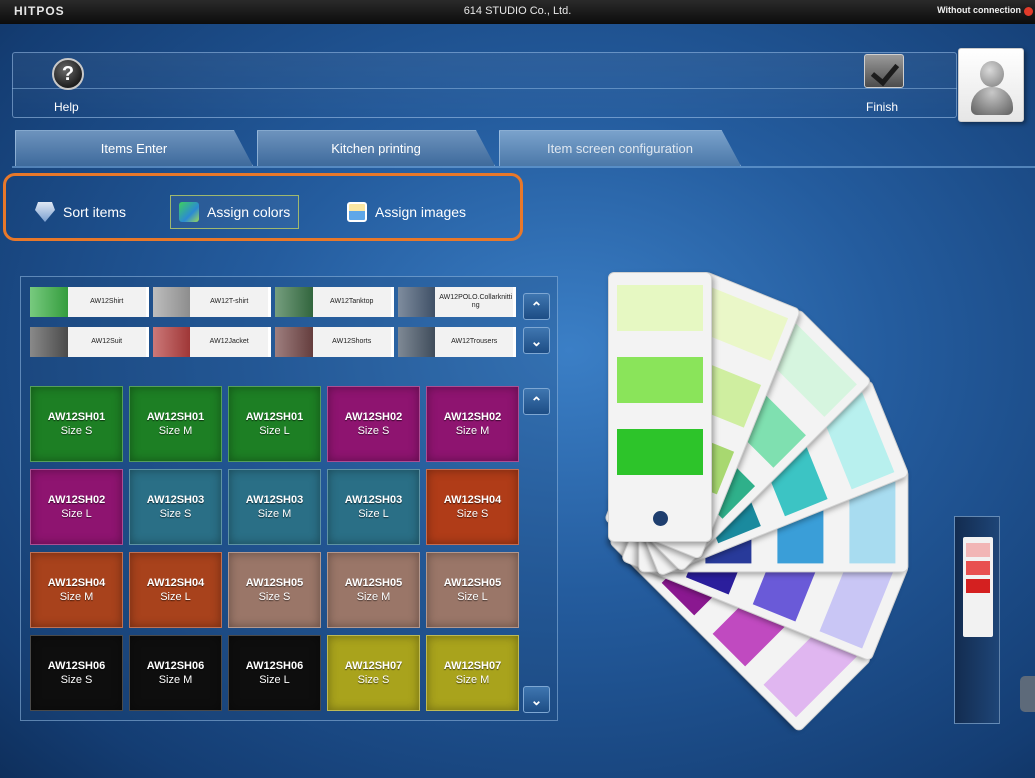  Describe the element at coordinates (175, 590) in the screenshot. I see `item-button: AW12SH04 Size L` at that location.